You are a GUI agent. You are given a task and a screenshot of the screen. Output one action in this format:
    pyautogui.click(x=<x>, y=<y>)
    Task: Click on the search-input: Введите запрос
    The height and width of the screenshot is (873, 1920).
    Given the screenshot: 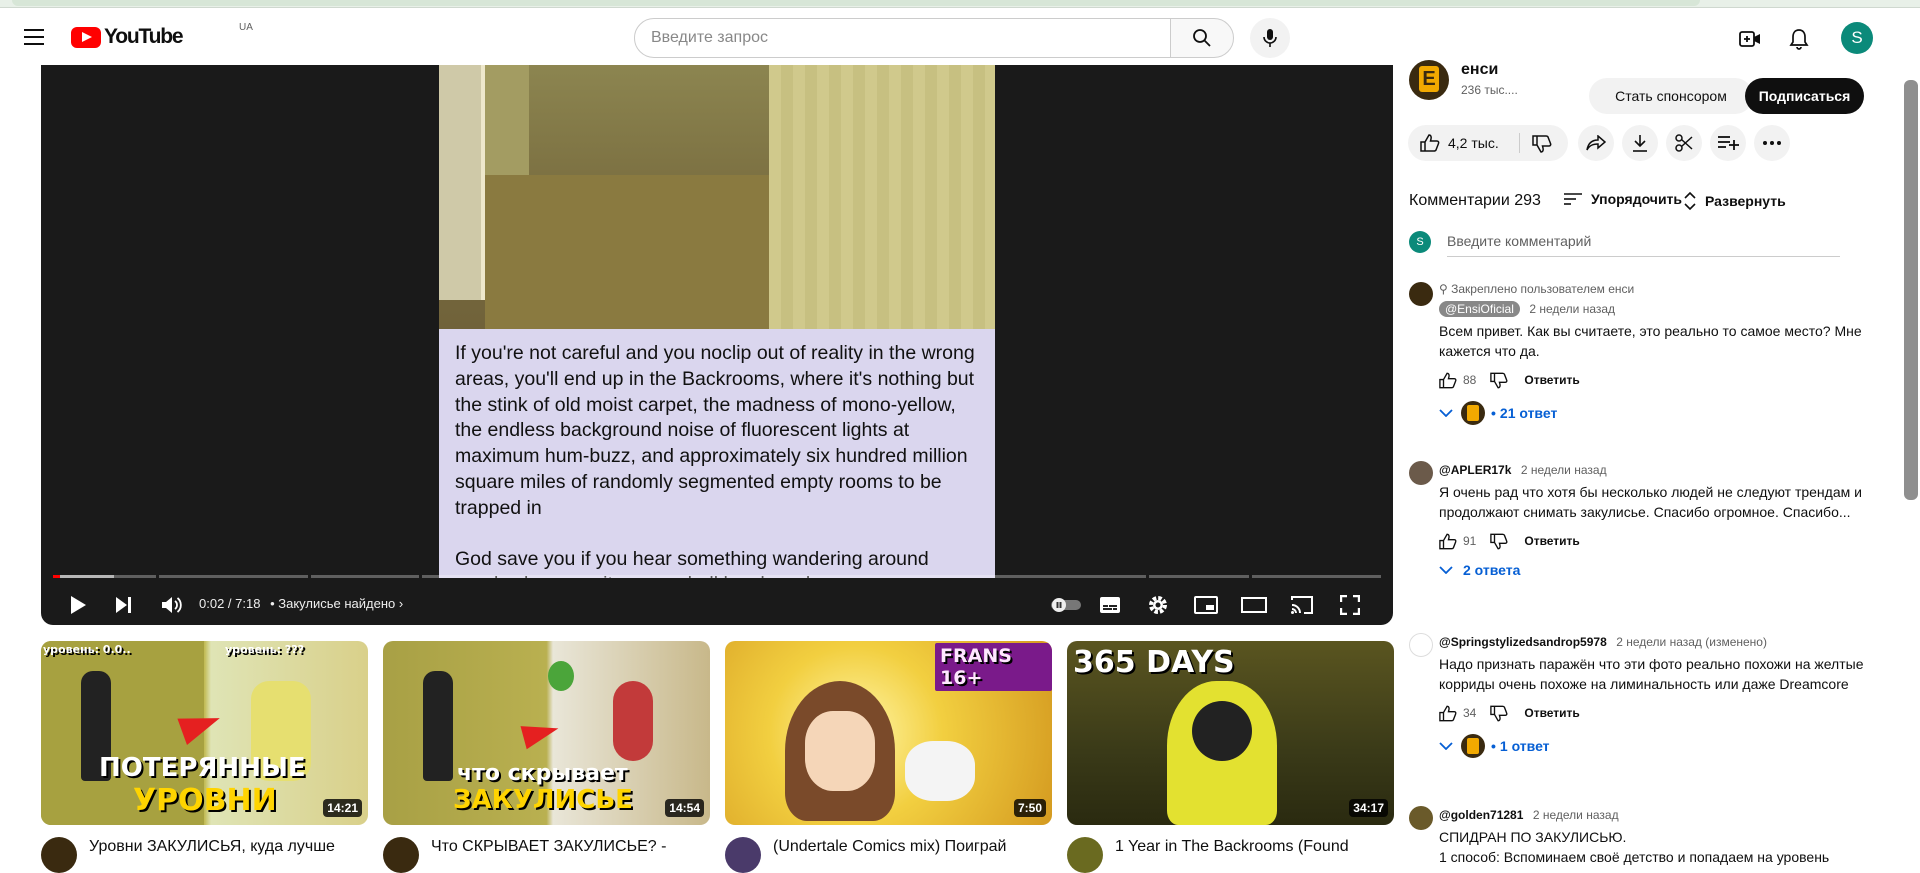 What is the action you would take?
    pyautogui.click(x=902, y=38)
    